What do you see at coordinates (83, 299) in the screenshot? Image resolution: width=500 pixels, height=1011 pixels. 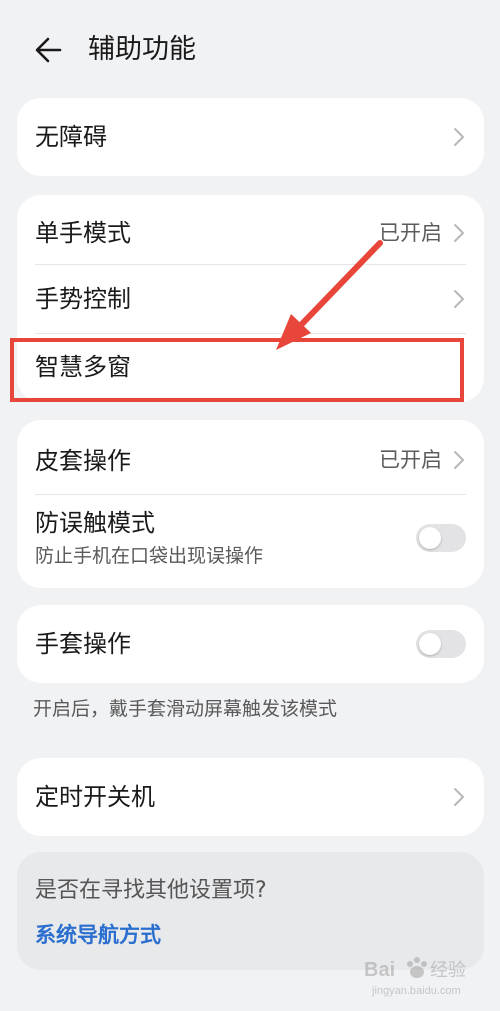 I see `gesture-control-label: 手势控制` at bounding box center [83, 299].